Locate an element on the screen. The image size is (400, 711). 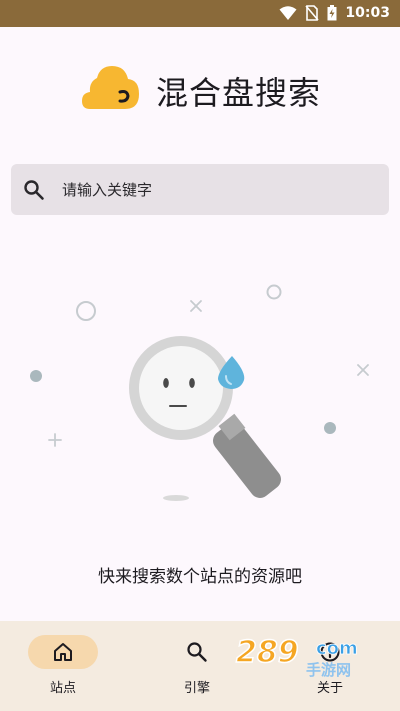
app-header: 混合盘搜索 is located at coordinates (200, 90).